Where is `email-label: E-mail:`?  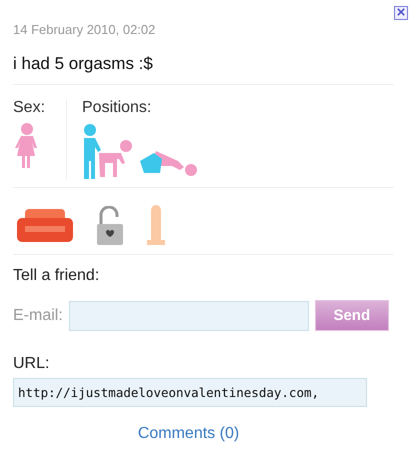 email-label: E-mail: is located at coordinates (38, 315).